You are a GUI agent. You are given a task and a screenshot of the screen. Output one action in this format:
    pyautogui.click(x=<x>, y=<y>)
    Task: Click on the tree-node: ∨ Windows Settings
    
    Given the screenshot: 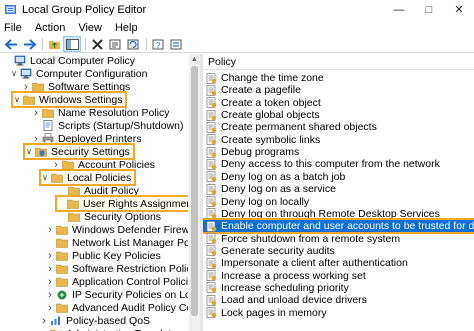 What is the action you would take?
    pyautogui.click(x=69, y=99)
    